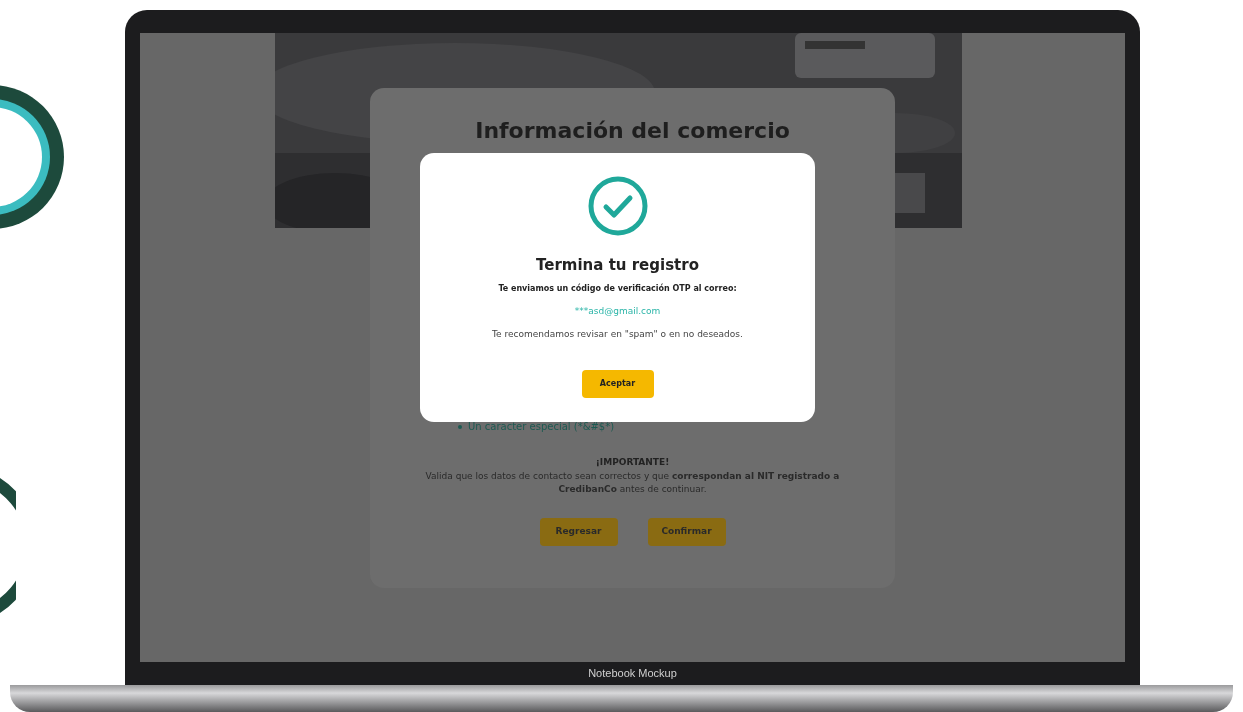 The height and width of the screenshot is (712, 1243). Describe the element at coordinates (617, 206) in the screenshot. I see `check-circle-icon` at that location.